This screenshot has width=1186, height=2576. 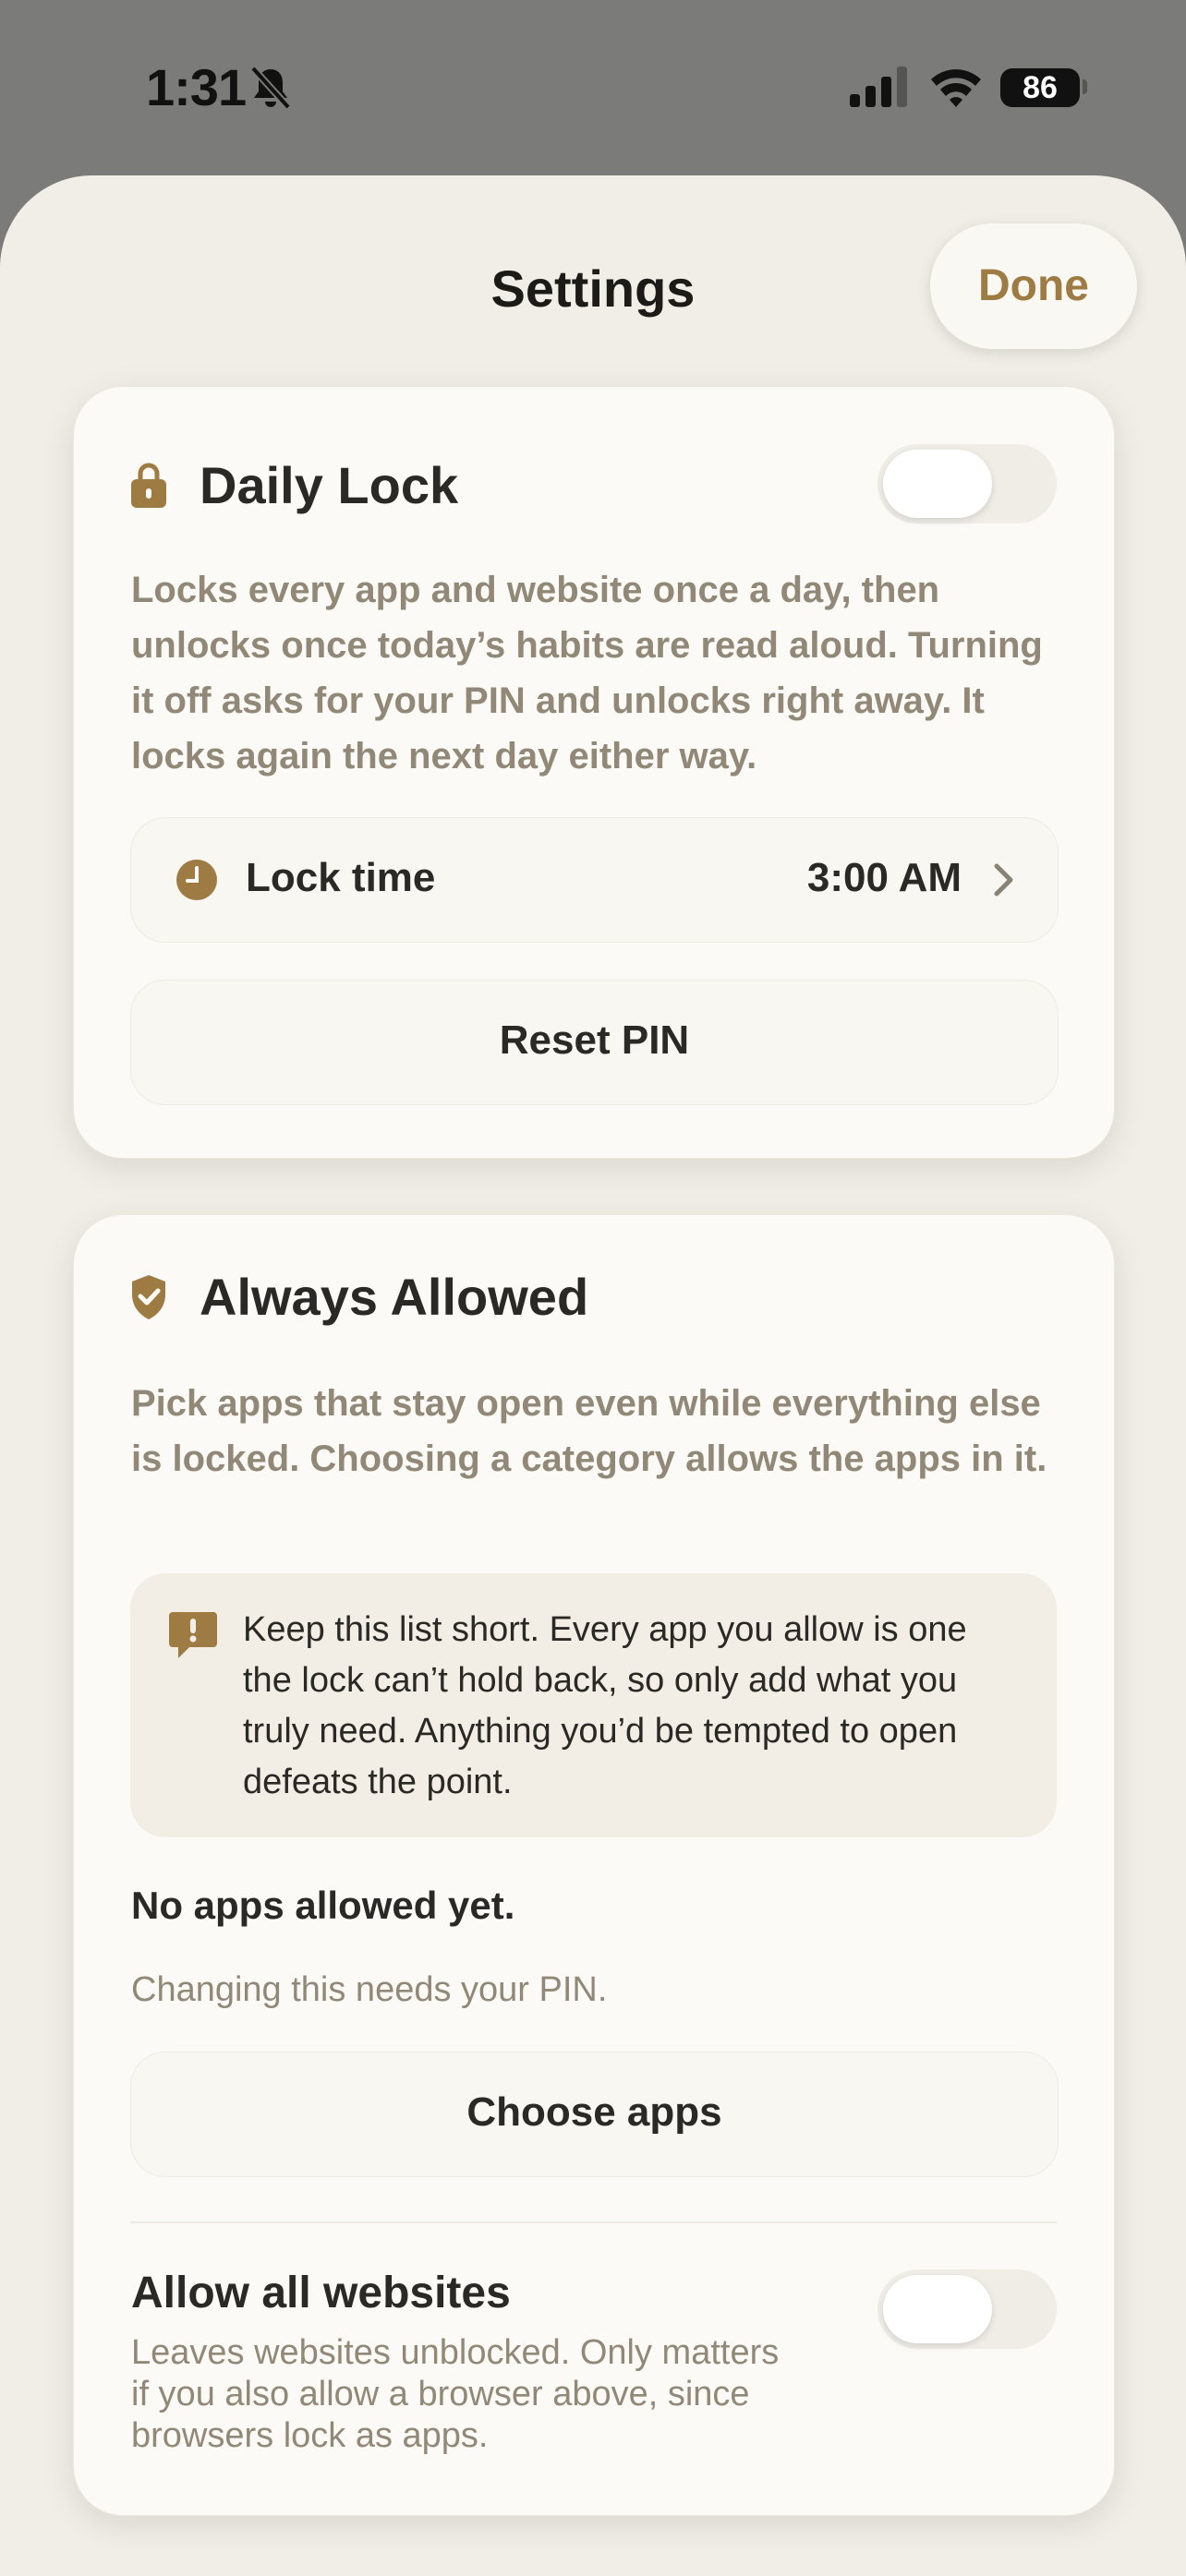 I want to click on battery-tip, so click(x=1085, y=86).